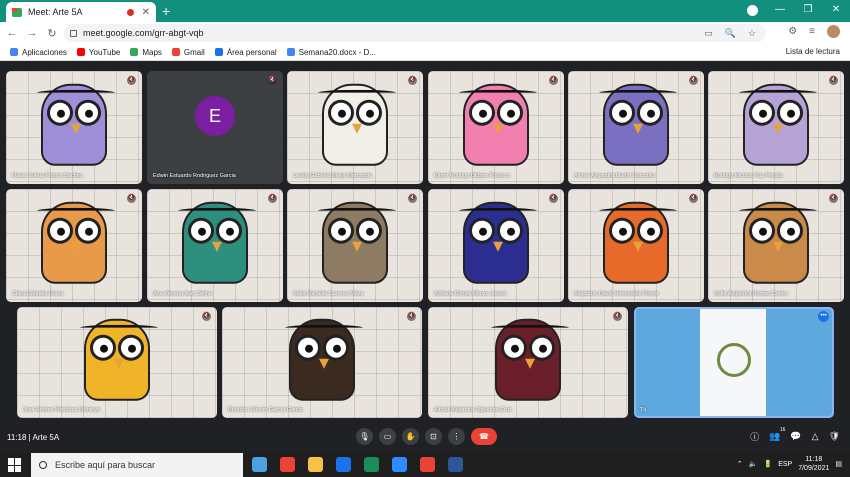 The image size is (850, 477). What do you see at coordinates (433, 436) in the screenshot?
I see `present-screen-icon: ⊡` at bounding box center [433, 436].